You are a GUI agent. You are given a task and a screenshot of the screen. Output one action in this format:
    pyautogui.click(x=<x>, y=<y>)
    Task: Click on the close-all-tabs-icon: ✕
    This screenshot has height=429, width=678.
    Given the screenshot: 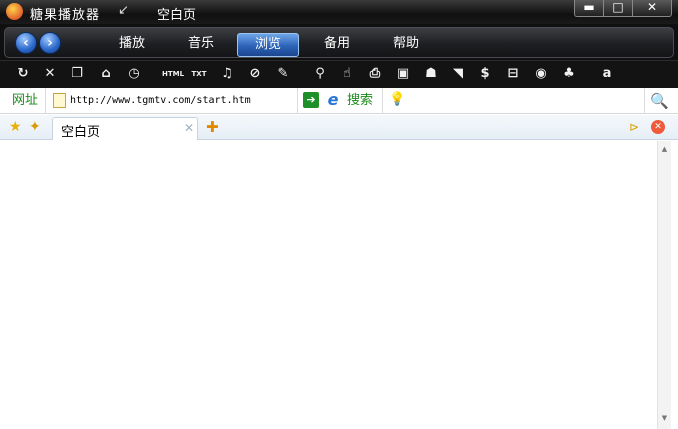 What is the action you would take?
    pyautogui.click(x=658, y=127)
    